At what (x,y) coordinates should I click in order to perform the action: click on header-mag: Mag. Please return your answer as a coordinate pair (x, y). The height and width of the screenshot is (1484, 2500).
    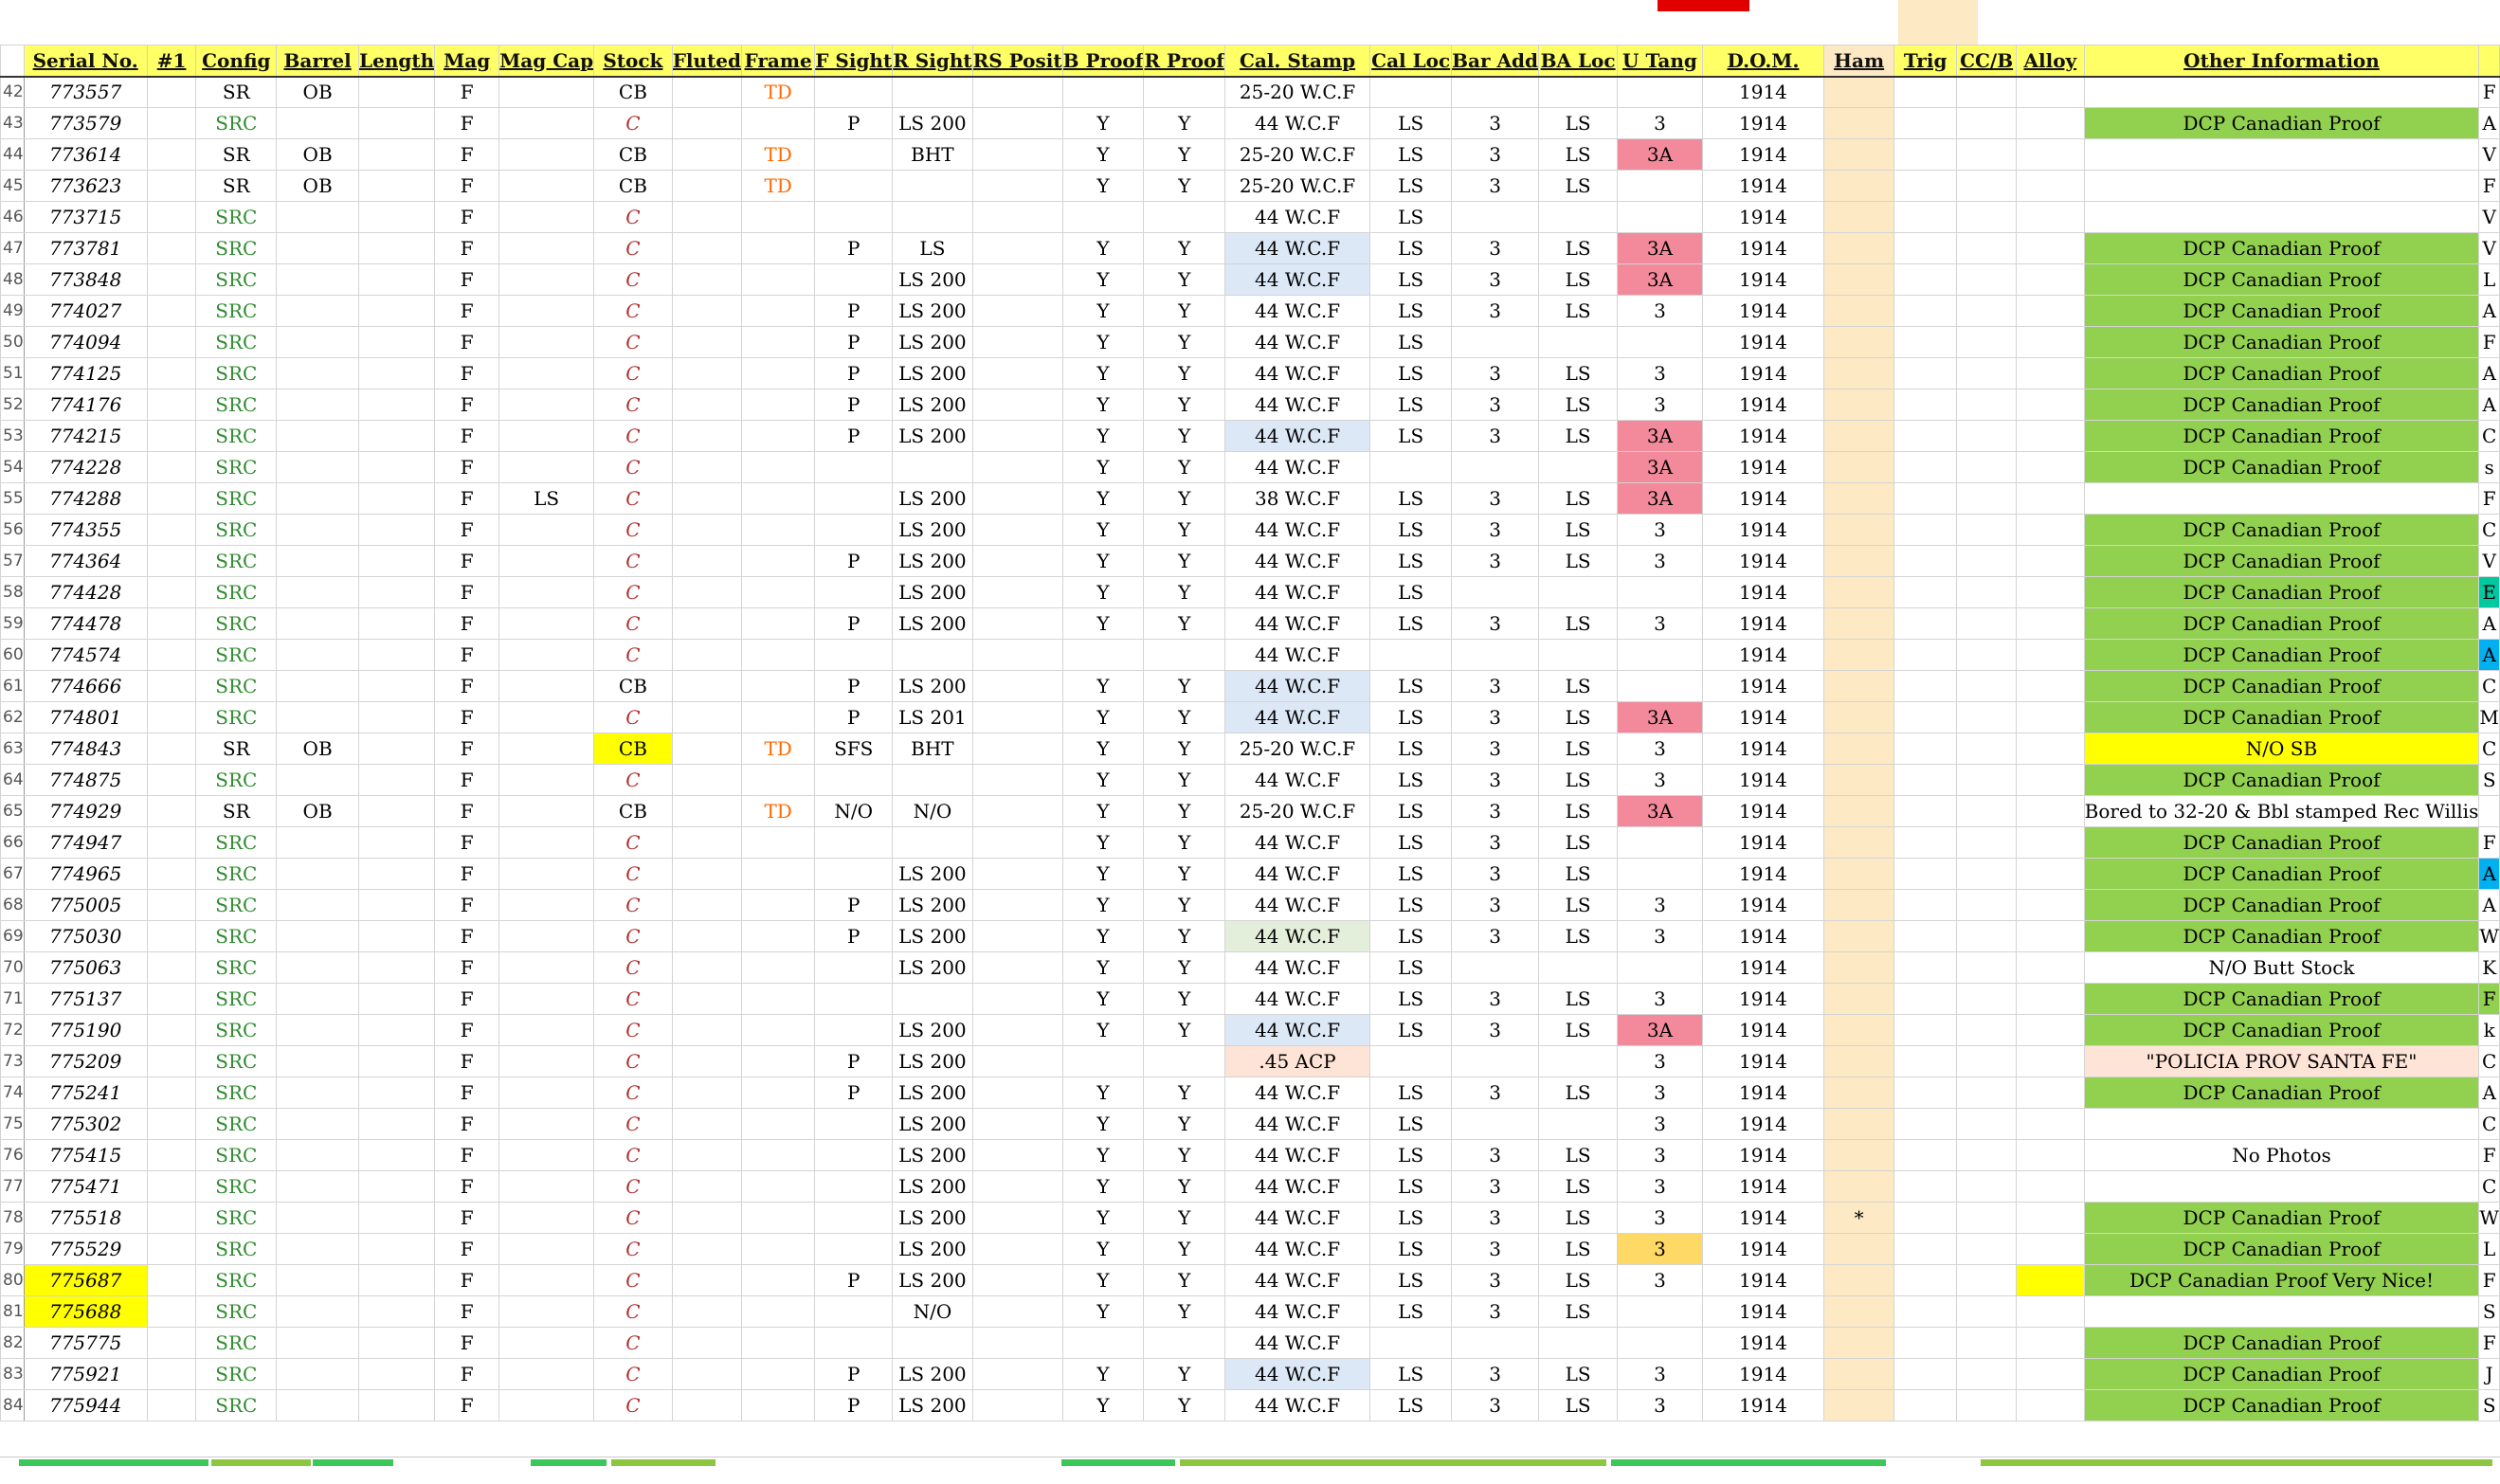
    Looking at the image, I should click on (467, 61).